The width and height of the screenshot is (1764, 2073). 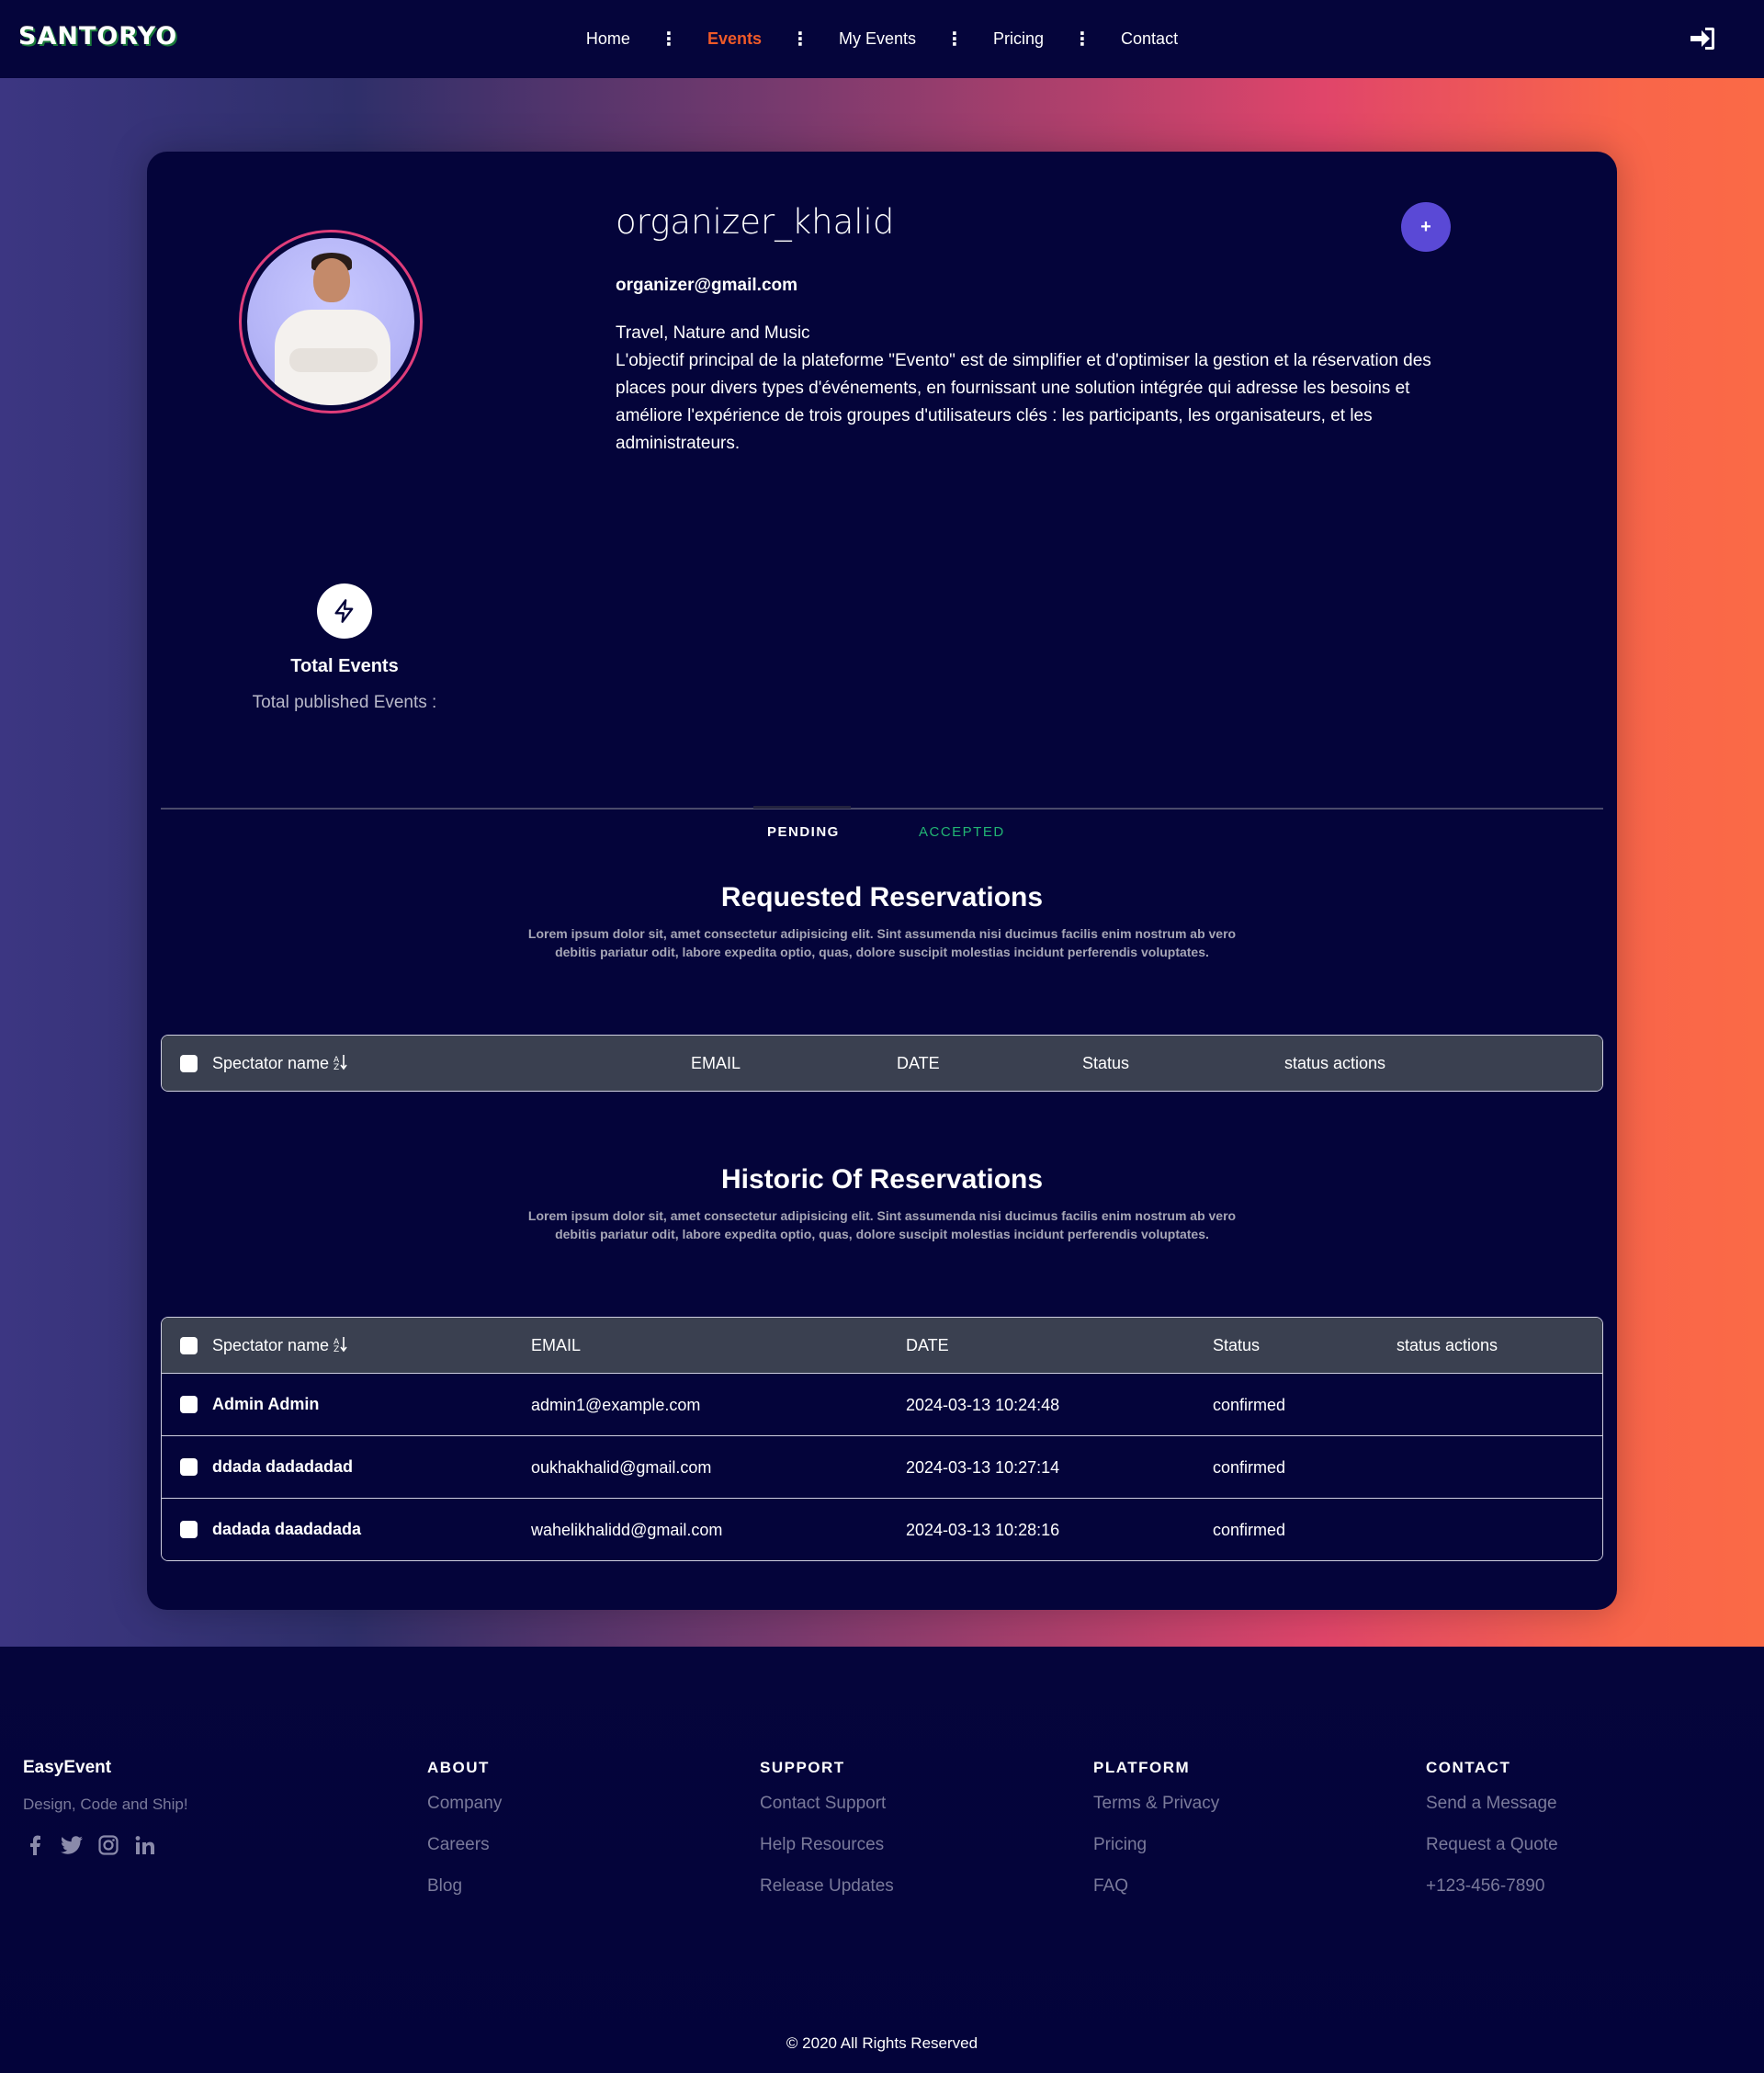 What do you see at coordinates (983, 1530) in the screenshot?
I see `row-date: 2024-03-13 10:28:16` at bounding box center [983, 1530].